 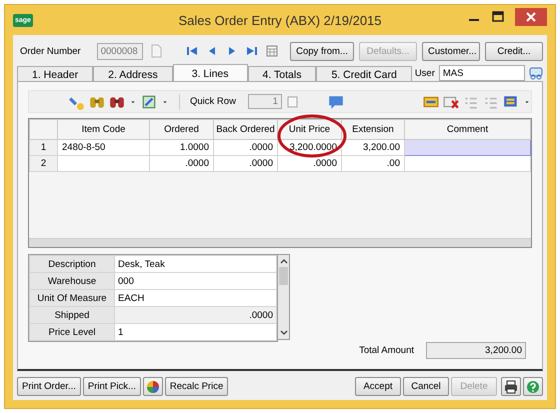 I want to click on comment-cell, so click(x=467, y=148).